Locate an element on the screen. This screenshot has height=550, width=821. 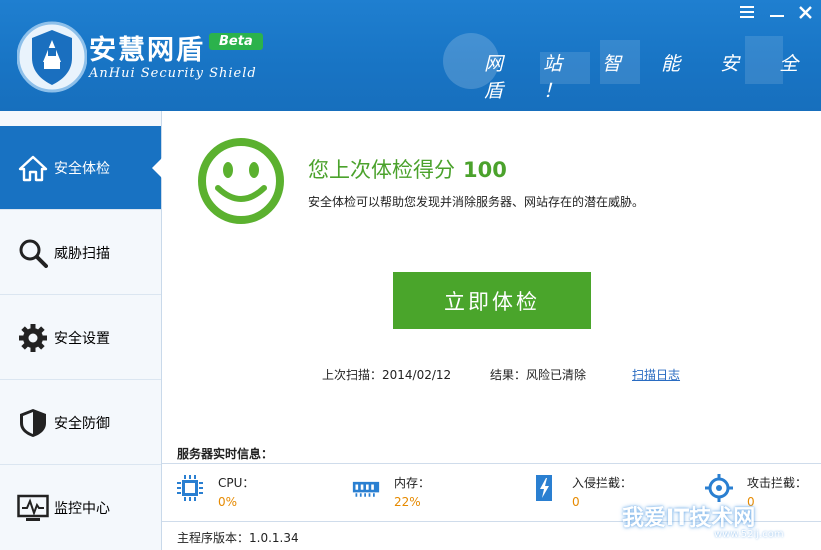
sidebar-item-label: 安全防御 is located at coordinates (82, 423).